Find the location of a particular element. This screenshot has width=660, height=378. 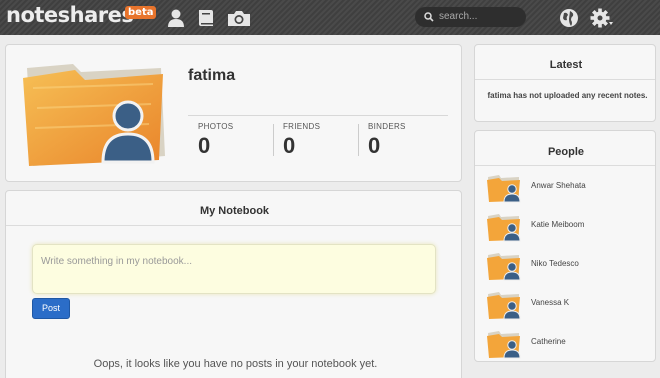

stat-label: FRIENDS is located at coordinates (302, 126).